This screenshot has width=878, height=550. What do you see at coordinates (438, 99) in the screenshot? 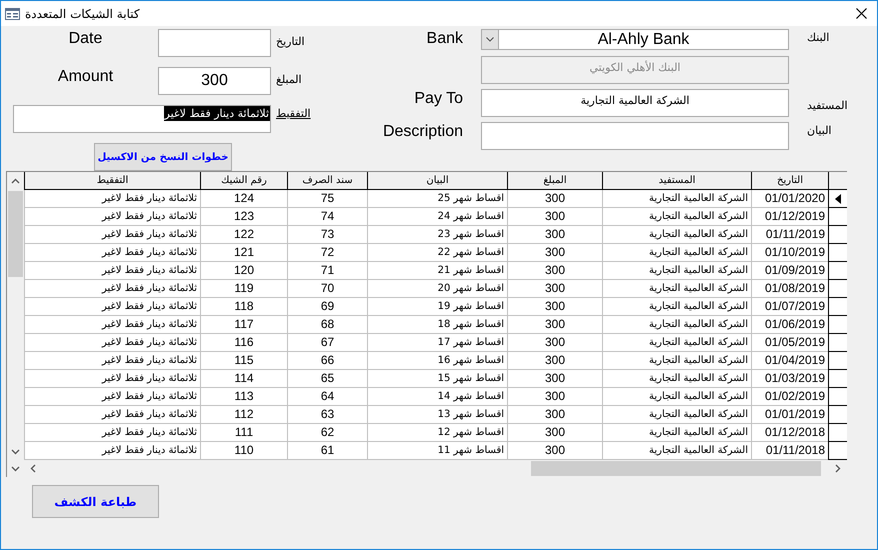
I see `field-label: Pay To` at bounding box center [438, 99].